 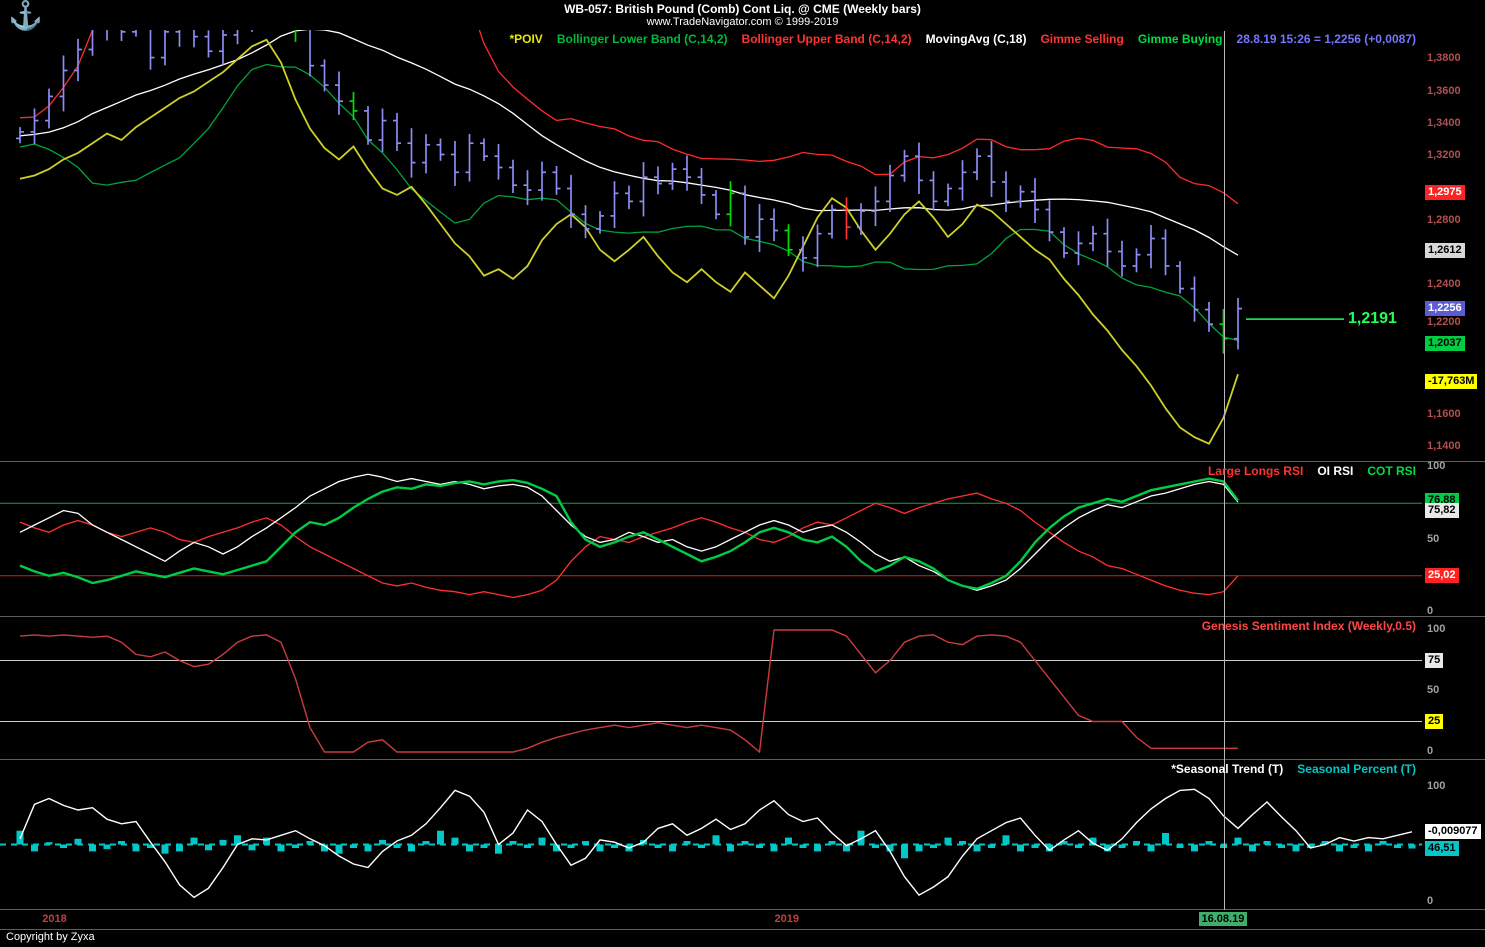 I want to click on axis-tick-label: 1,3200, so click(x=1444, y=155).